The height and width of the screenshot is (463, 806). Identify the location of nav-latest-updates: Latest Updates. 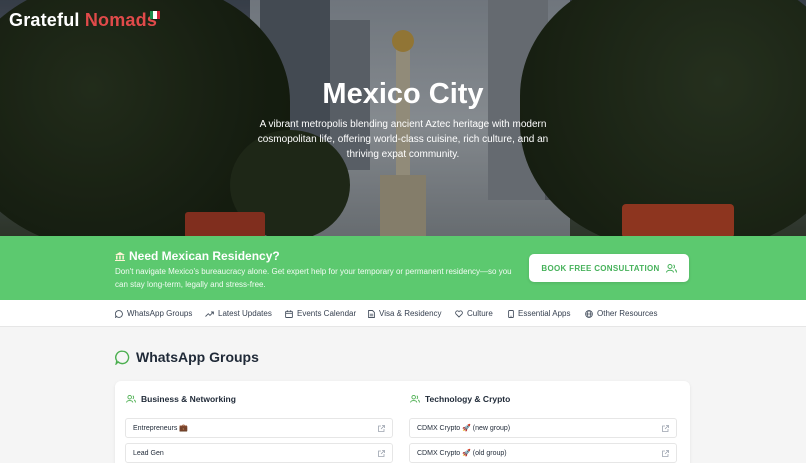
(238, 313).